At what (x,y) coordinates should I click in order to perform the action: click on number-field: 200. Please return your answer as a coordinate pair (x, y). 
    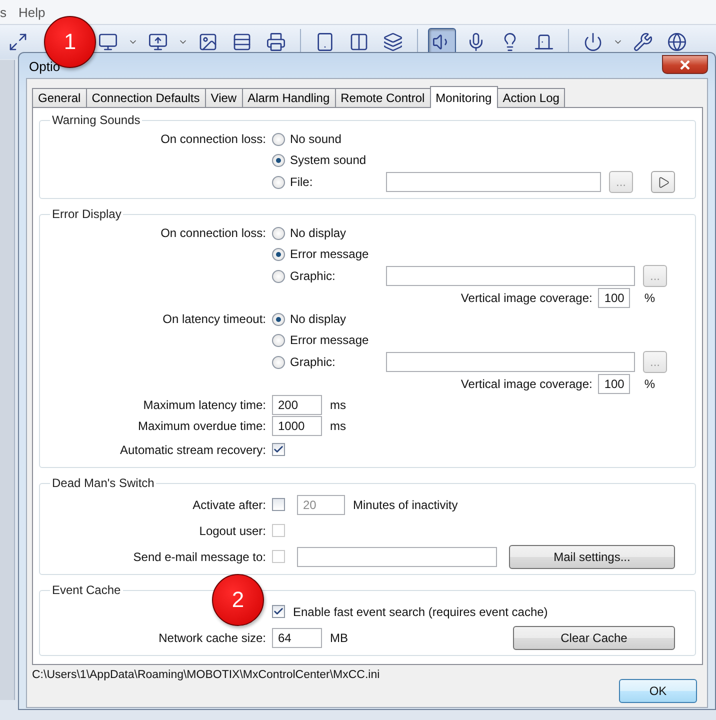
    Looking at the image, I should click on (297, 405).